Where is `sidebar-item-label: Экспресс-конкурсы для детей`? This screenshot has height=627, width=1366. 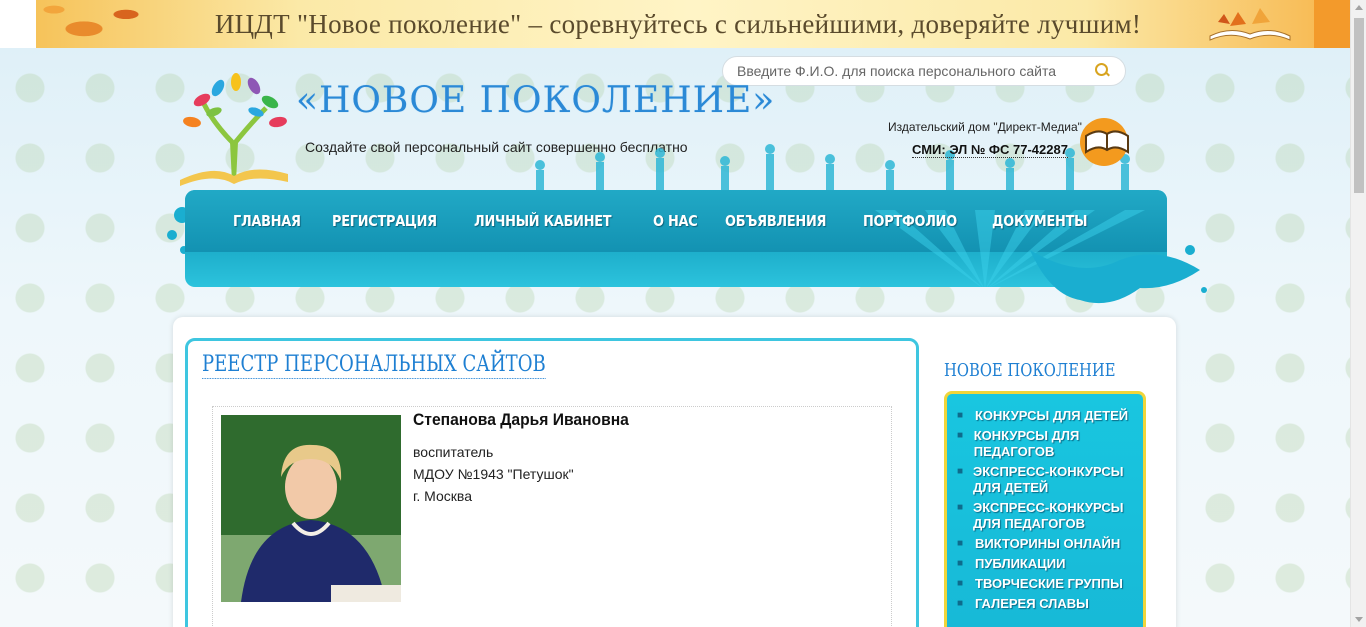 sidebar-item-label: Экспресс-конкурсы для детей is located at coordinates (1048, 479).